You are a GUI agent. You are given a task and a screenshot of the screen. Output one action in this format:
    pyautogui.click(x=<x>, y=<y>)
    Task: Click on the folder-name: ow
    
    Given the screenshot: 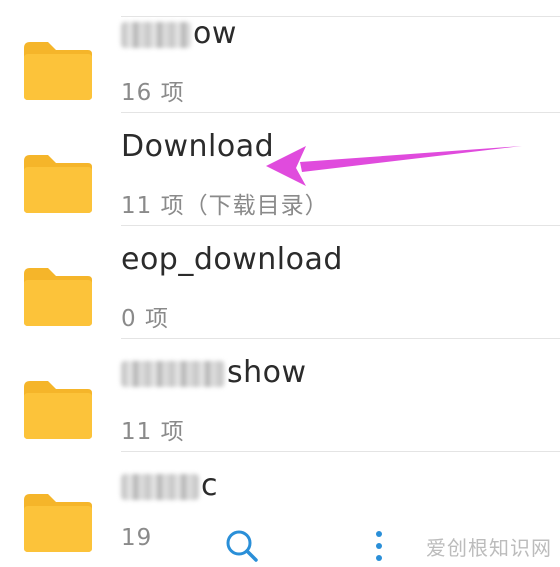 What is the action you would take?
    pyautogui.click(x=179, y=33)
    